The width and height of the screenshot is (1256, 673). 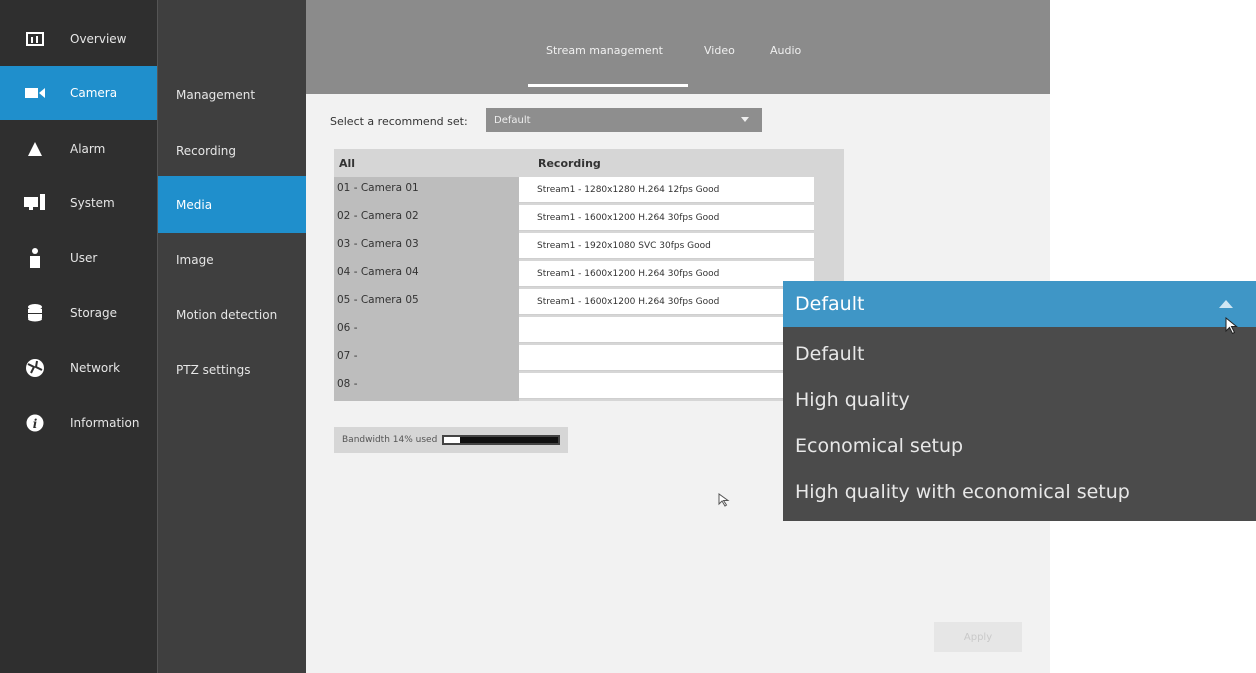 I want to click on nav-item-alarm: Alarm, so click(x=78, y=149).